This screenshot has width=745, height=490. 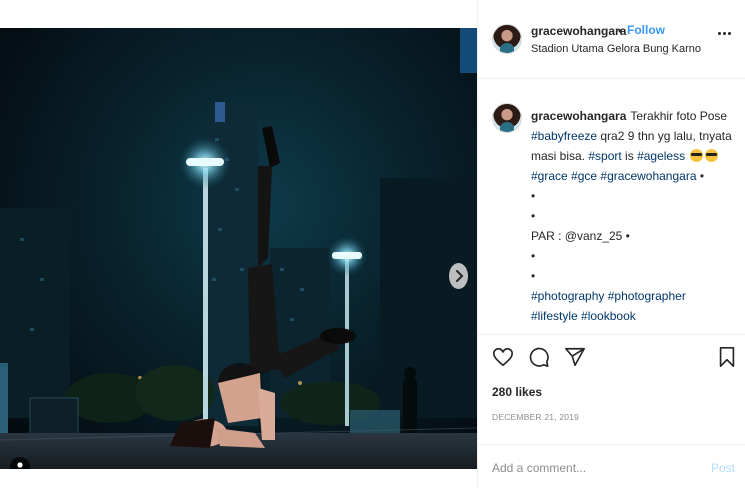 I want to click on caption-text: is, so click(x=629, y=156).